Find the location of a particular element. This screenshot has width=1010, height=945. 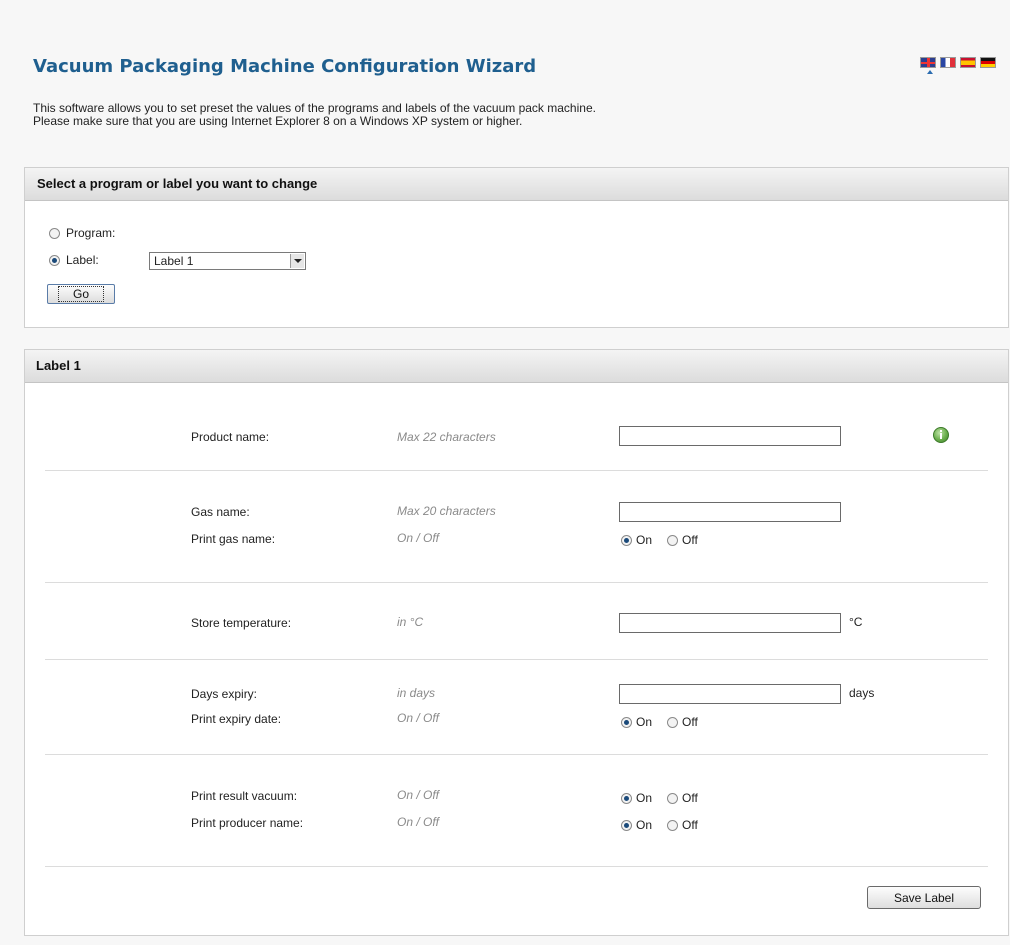

es-flag-icon is located at coordinates (968, 62).